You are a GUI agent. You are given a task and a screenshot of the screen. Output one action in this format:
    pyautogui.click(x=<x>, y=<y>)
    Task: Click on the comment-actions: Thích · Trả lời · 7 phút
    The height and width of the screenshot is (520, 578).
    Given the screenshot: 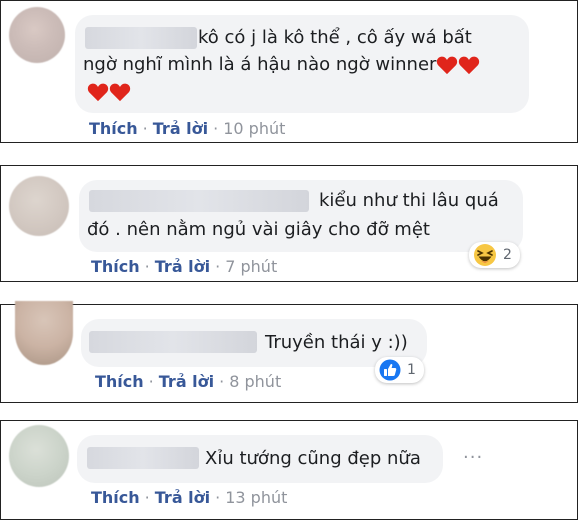 What is the action you would take?
    pyautogui.click(x=184, y=266)
    